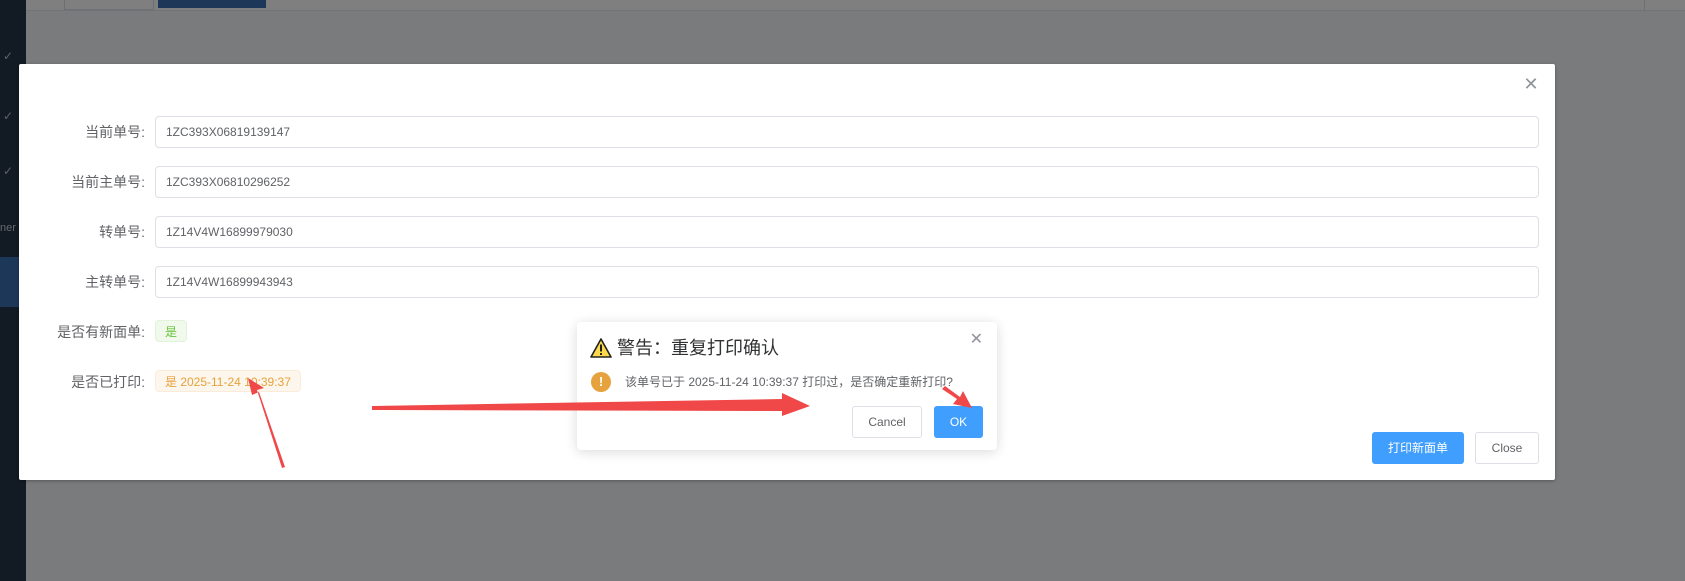  What do you see at coordinates (958, 422) in the screenshot?
I see `ok-button: OK` at bounding box center [958, 422].